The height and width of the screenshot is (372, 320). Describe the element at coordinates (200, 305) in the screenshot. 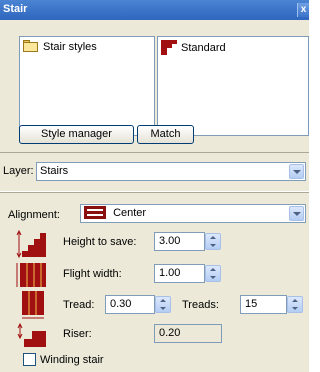

I see `treads-label: Treads:` at that location.